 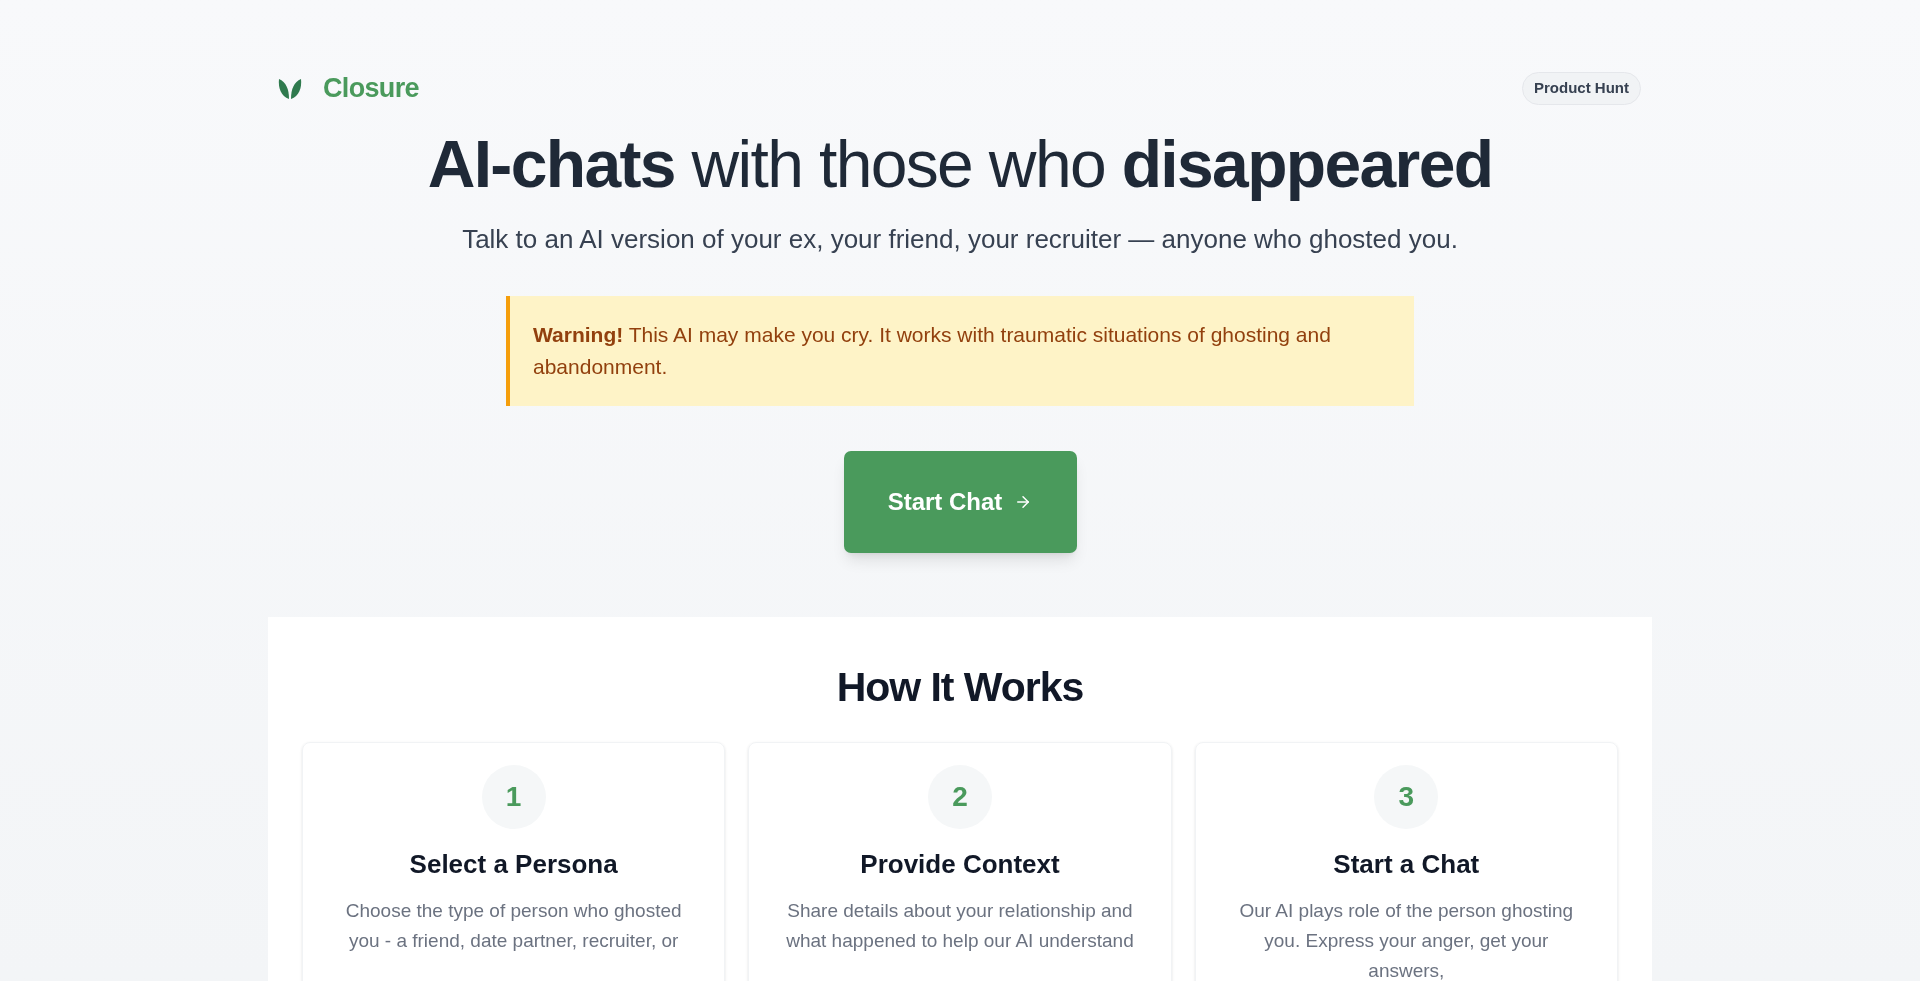 I want to click on start-chat-button: Start Chat, so click(x=960, y=501).